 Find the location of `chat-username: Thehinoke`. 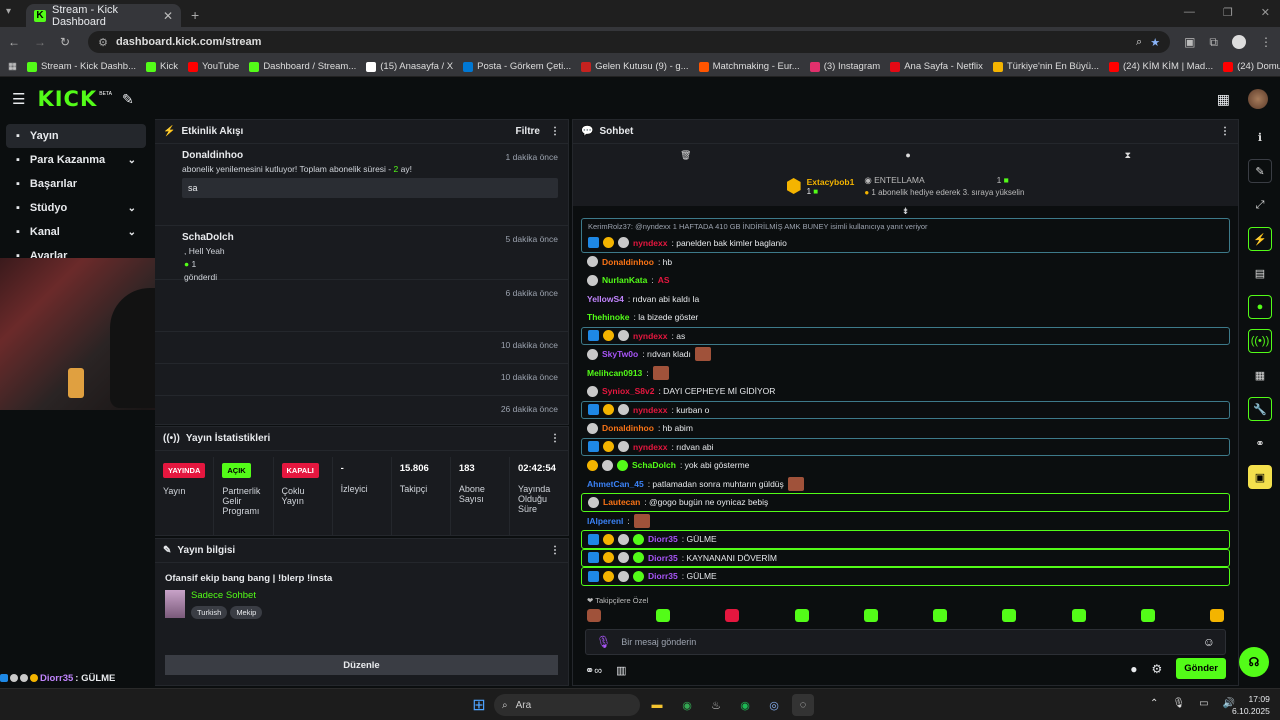

chat-username: Thehinoke is located at coordinates (608, 317).